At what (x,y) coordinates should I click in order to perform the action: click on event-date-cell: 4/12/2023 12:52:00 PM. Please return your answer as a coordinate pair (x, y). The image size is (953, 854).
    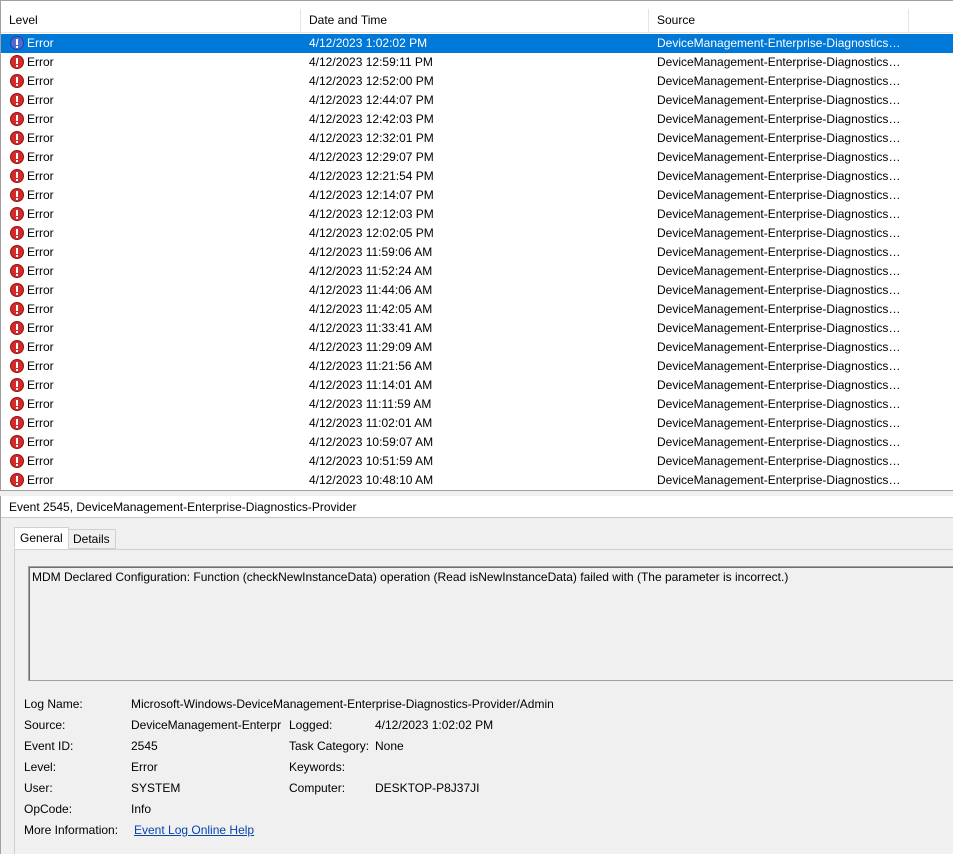
    Looking at the image, I should click on (371, 81).